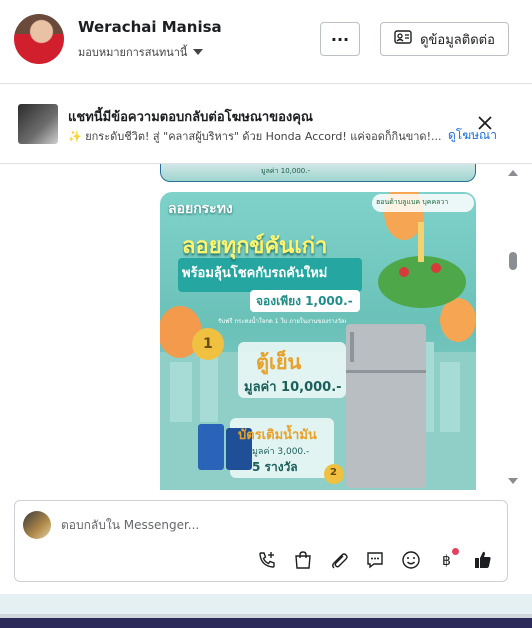 Image resolution: width=532 pixels, height=628 pixels. I want to click on promo-deposit: จองเพียง 1,000.-, so click(304, 301).